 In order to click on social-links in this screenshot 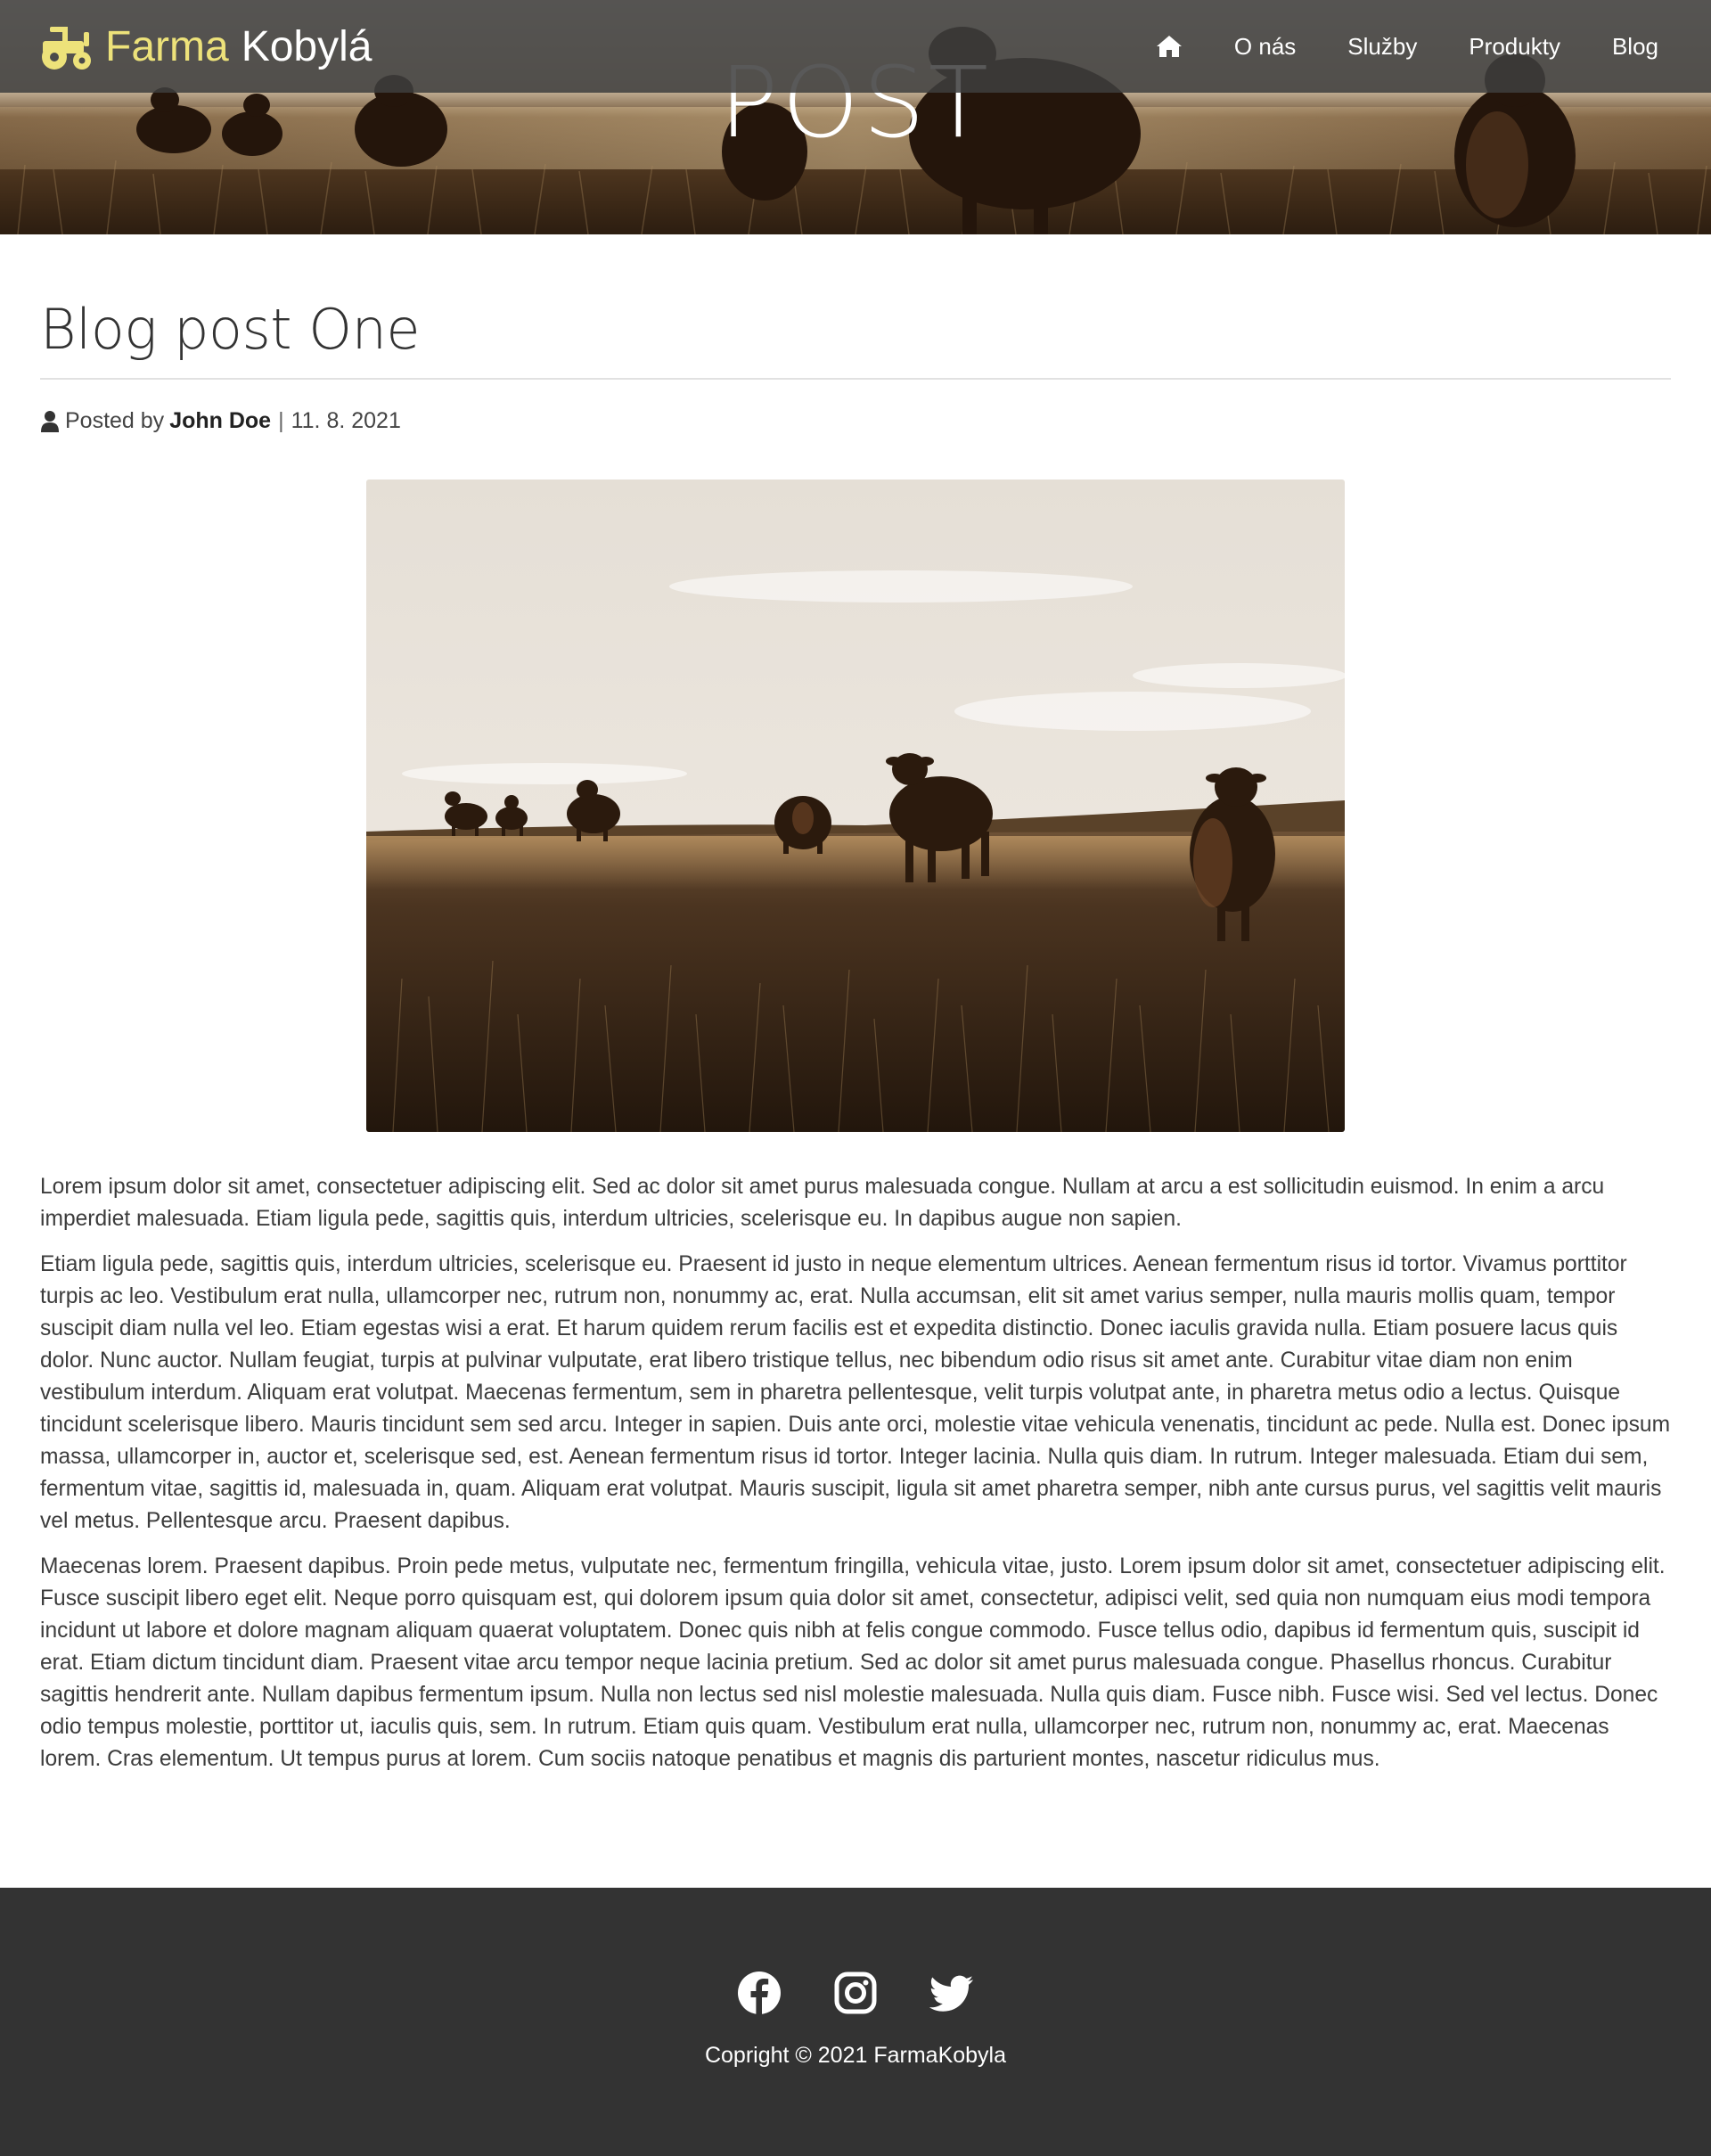, I will do `click(855, 1993)`.